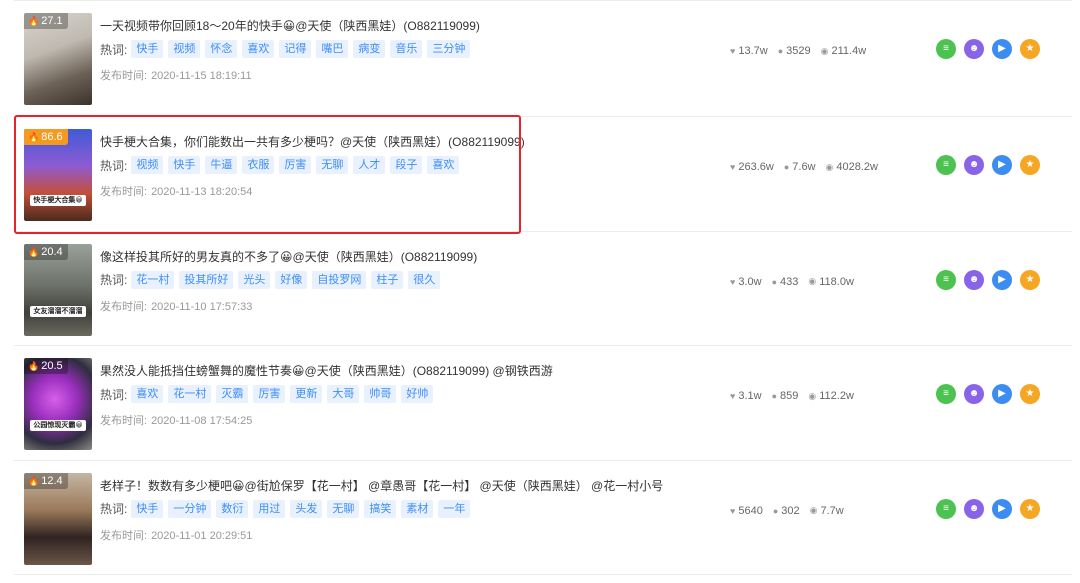 Image resolution: width=1080 pixels, height=583 pixels. What do you see at coordinates (406, 165) in the screenshot?
I see `hot-word-tag: 段子` at bounding box center [406, 165].